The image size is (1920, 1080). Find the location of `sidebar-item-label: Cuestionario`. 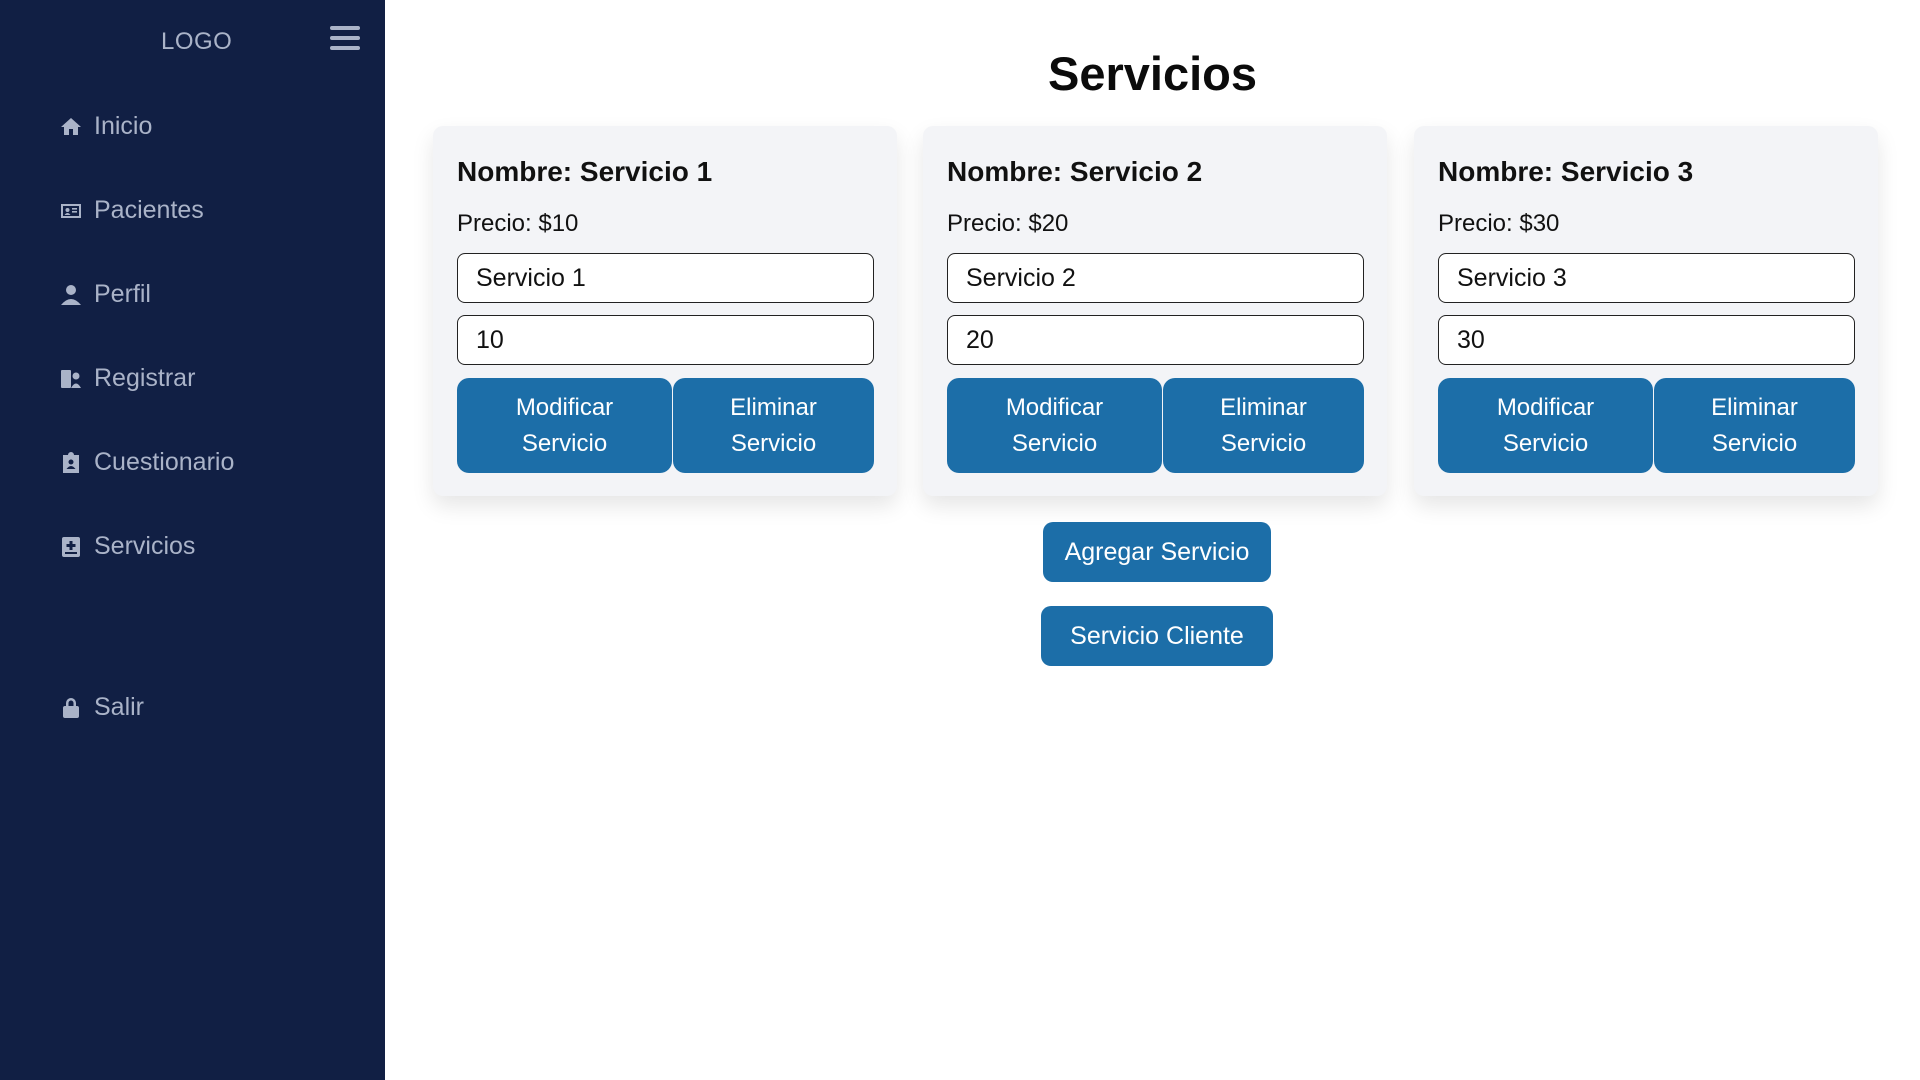

sidebar-item-label: Cuestionario is located at coordinates (164, 462).